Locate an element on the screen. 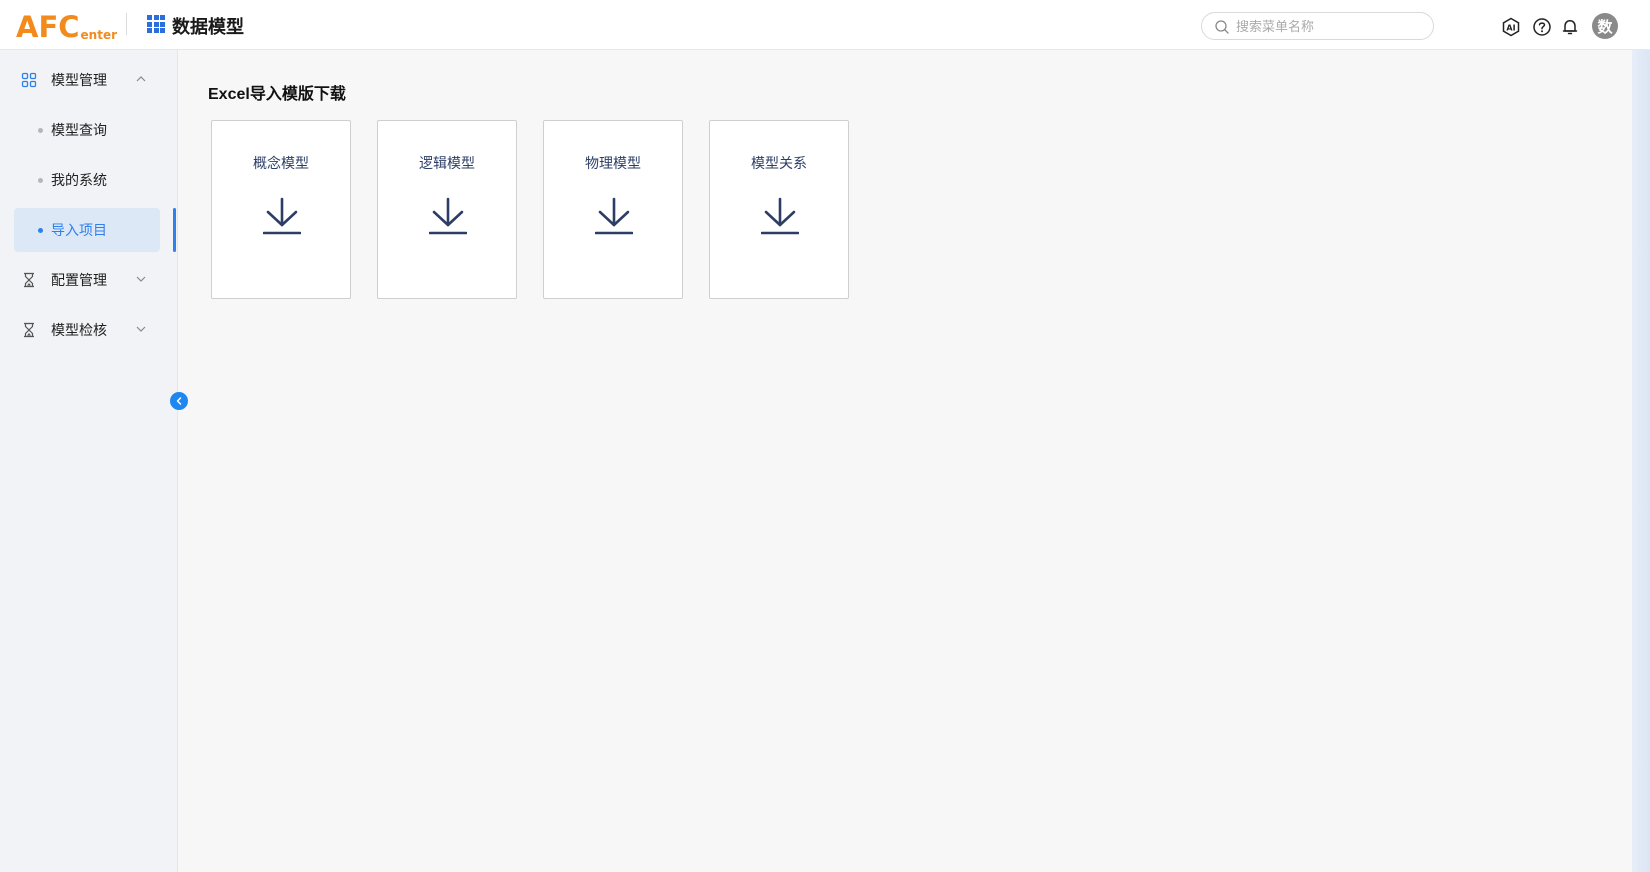 Image resolution: width=1650 pixels, height=872 pixels. sidebar-item-label: 我的系统 is located at coordinates (79, 180).